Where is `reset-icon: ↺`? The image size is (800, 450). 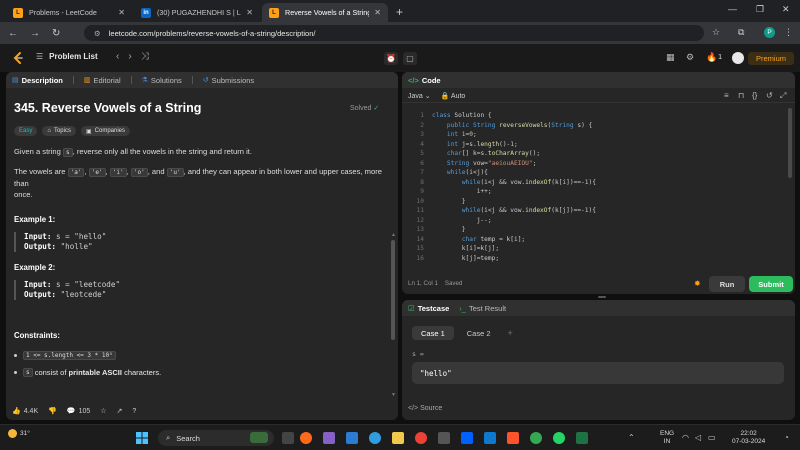 reset-icon: ↺ is located at coordinates (769, 95).